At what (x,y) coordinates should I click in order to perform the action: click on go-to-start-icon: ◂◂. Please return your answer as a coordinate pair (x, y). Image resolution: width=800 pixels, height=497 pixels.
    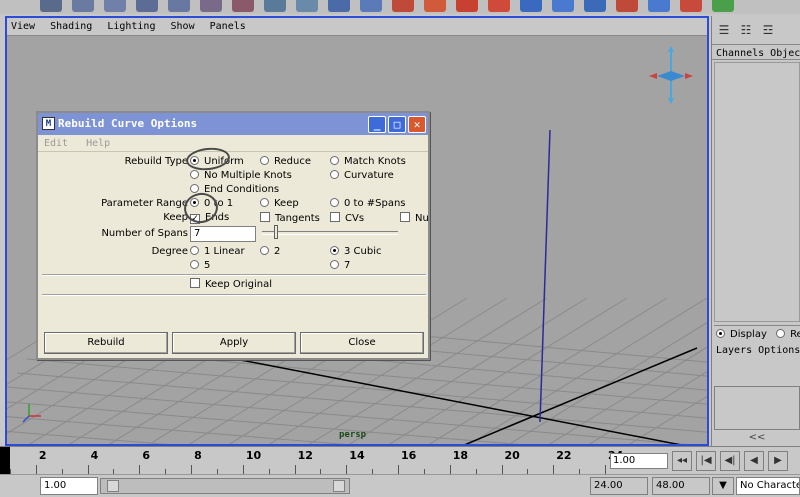
    Looking at the image, I should click on (682, 461).